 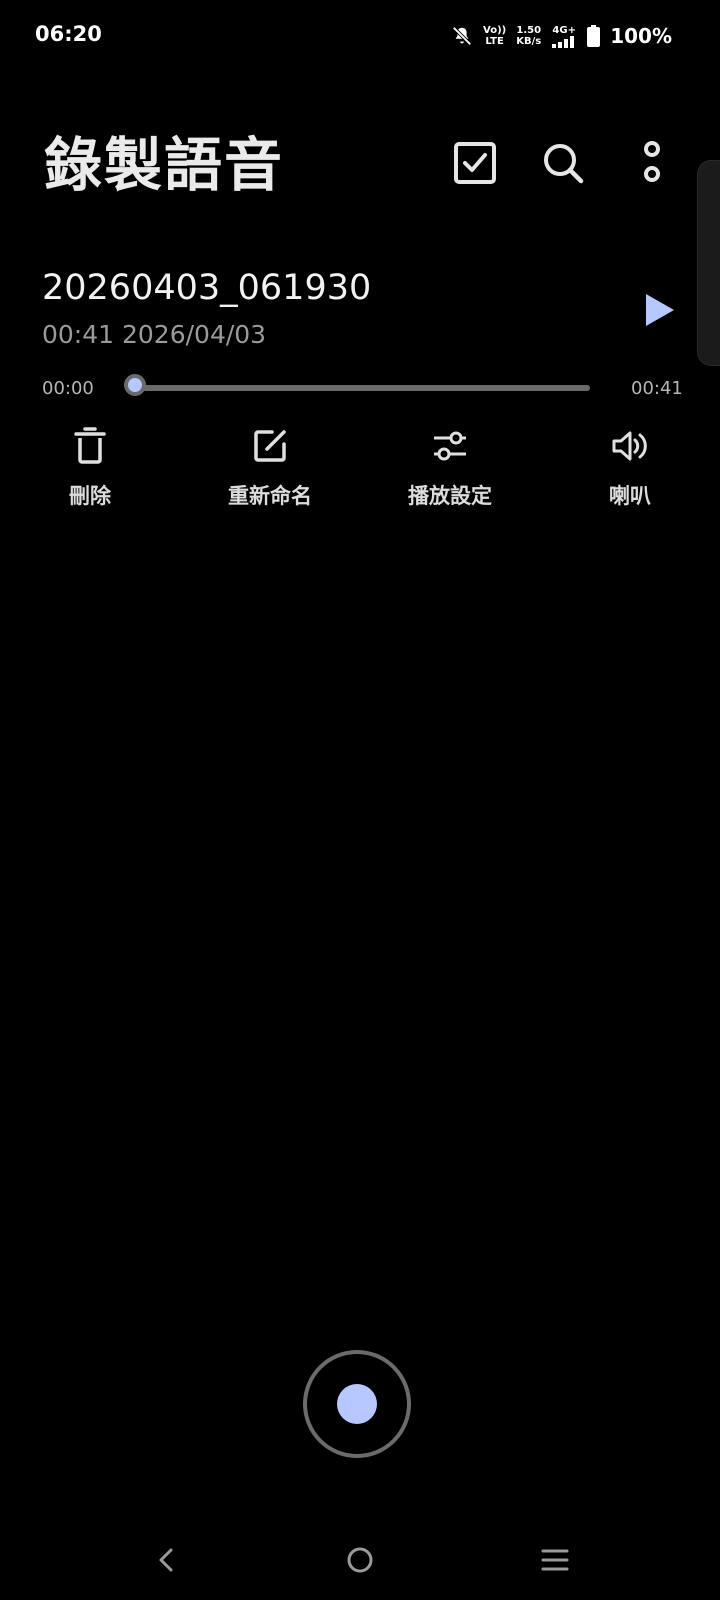 I want to click on menu-icon, so click(x=555, y=1560).